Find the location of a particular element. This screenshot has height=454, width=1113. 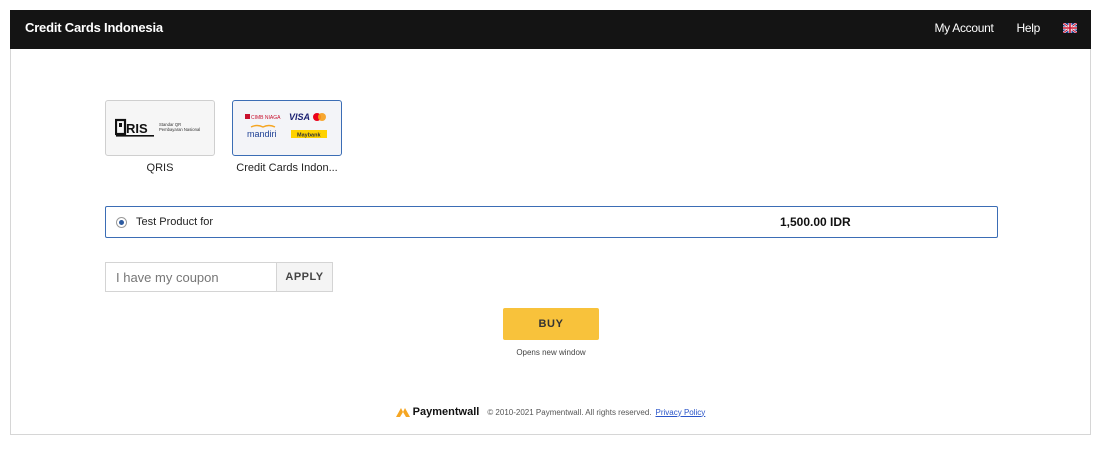

product-radio is located at coordinates (121, 222).